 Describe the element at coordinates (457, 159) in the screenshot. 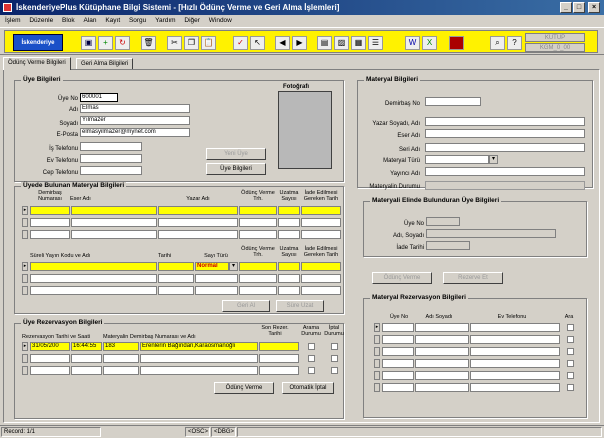

I see `tur-select` at that location.